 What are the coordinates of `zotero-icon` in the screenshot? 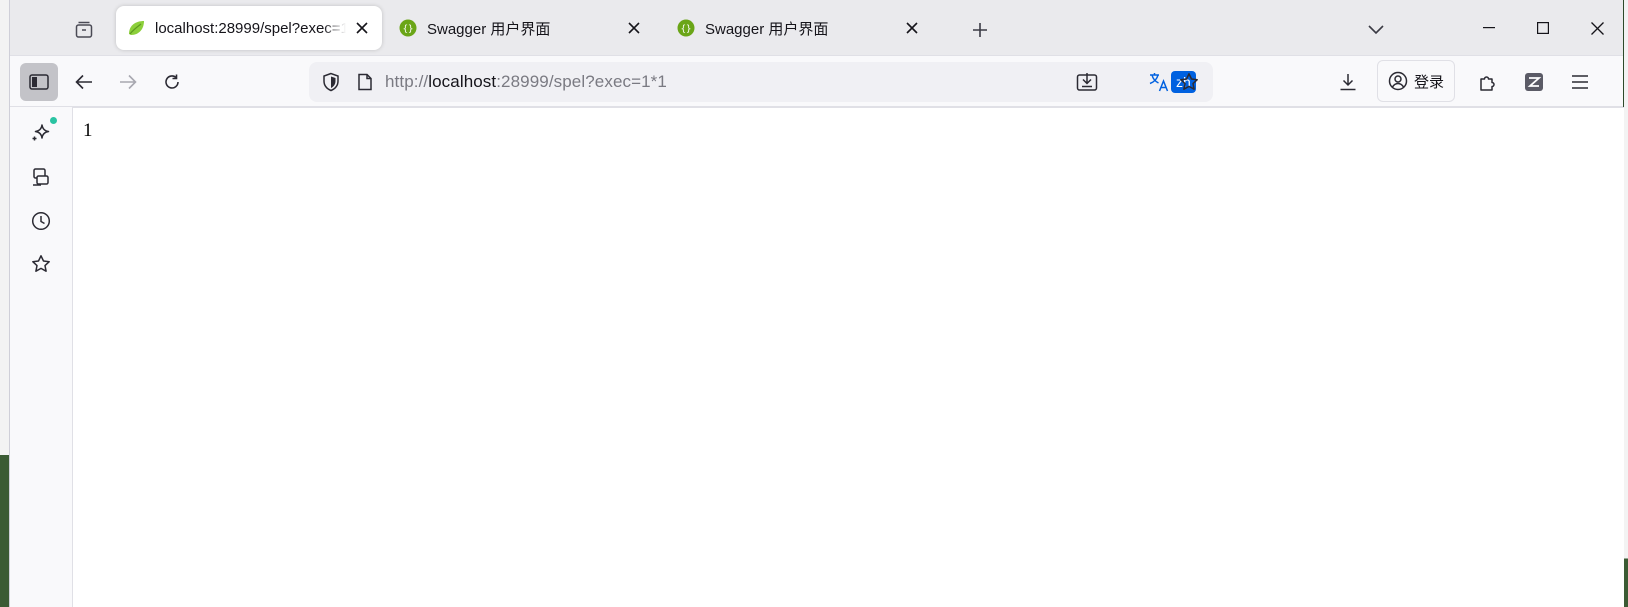 It's located at (1534, 82).